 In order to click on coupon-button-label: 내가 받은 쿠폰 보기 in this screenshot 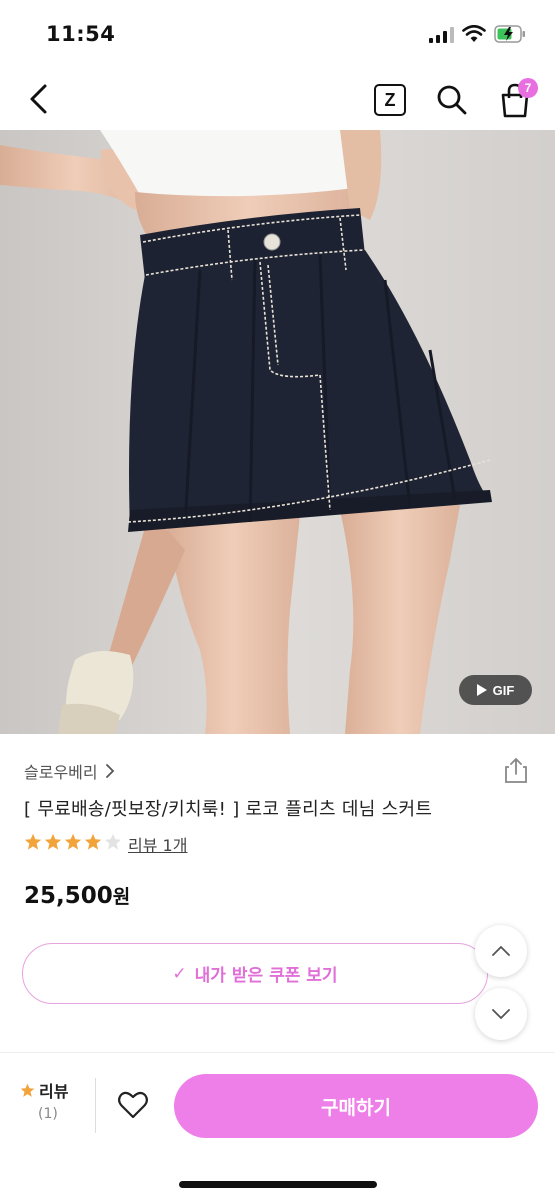, I will do `click(266, 976)`.